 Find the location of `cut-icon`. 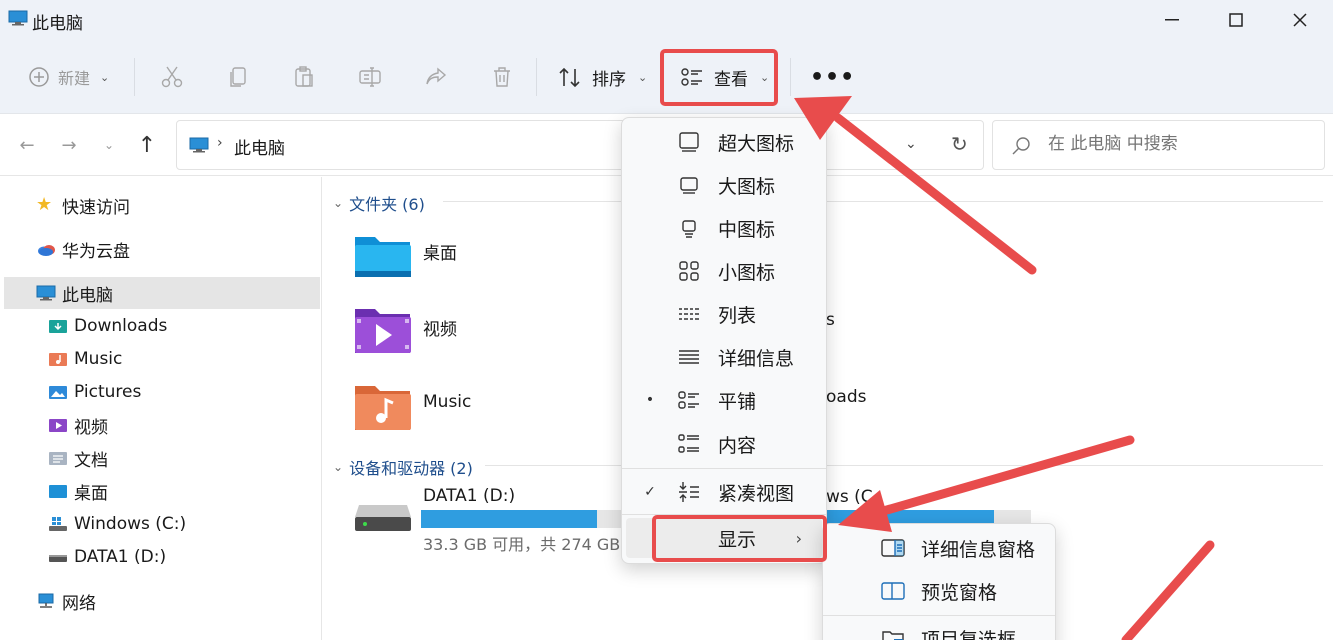

cut-icon is located at coordinates (172, 77).